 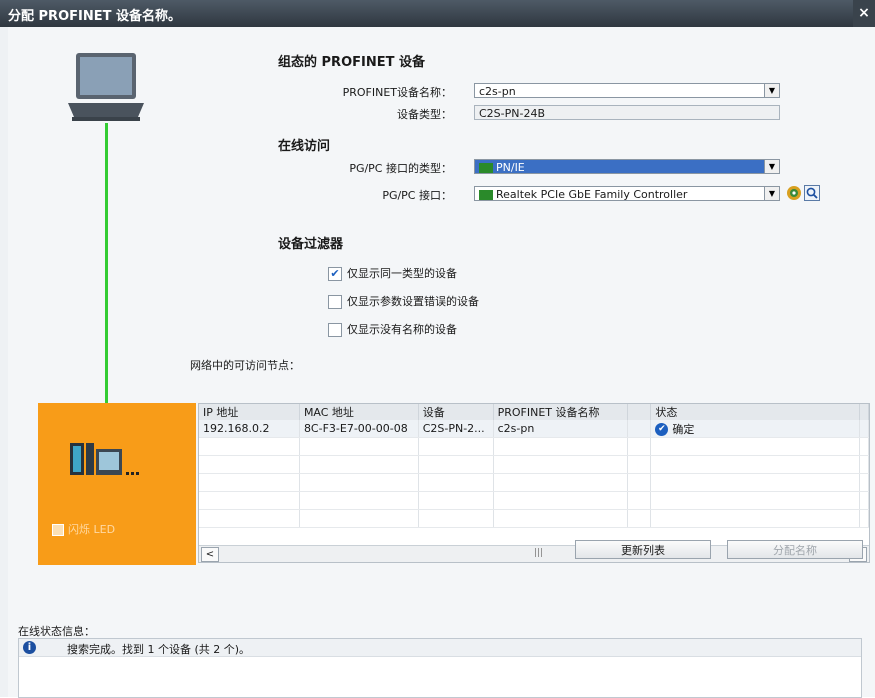 What do you see at coordinates (440, 668) in the screenshot?
I see `status-box: i 搜索完成。找到 1 个设备 (共 2 个)。` at bounding box center [440, 668].